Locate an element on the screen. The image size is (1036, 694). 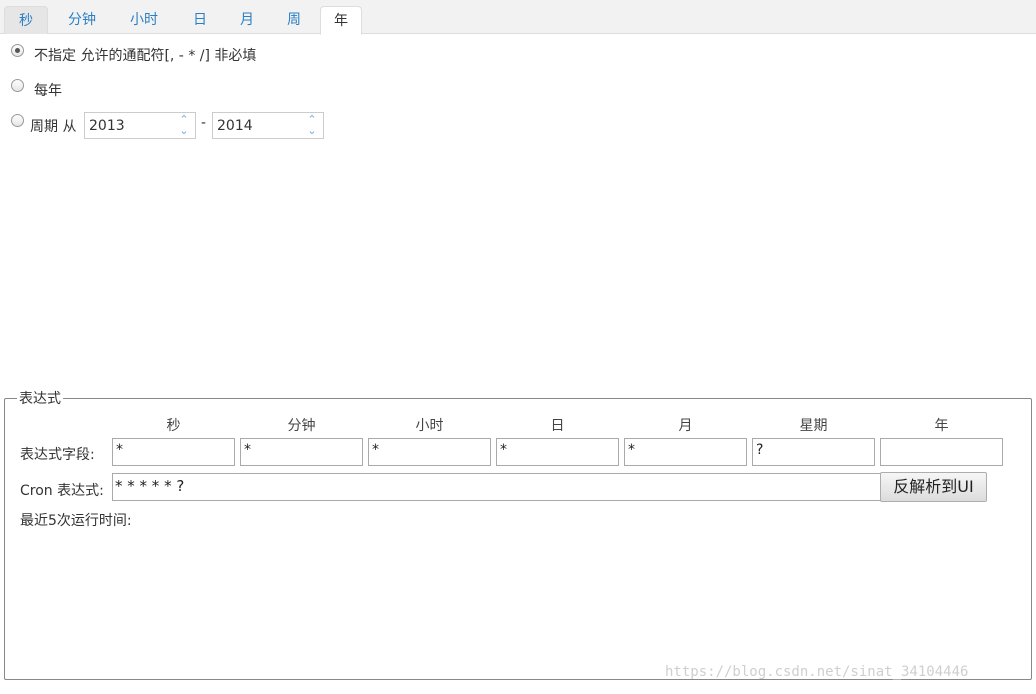
recent-runs-label: 最近5次运行时间: is located at coordinates (76, 521).